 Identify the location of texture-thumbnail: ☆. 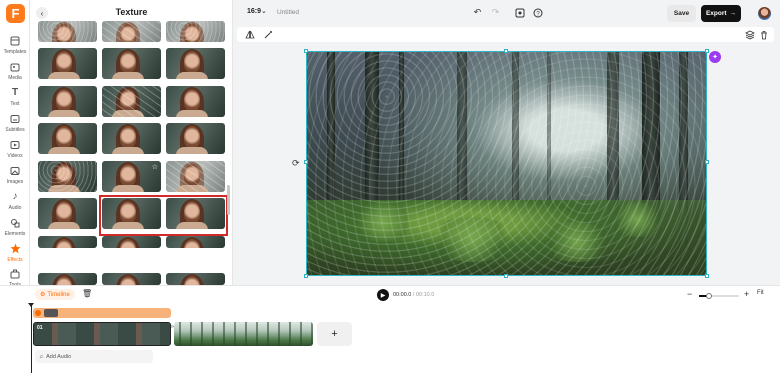
(131, 176).